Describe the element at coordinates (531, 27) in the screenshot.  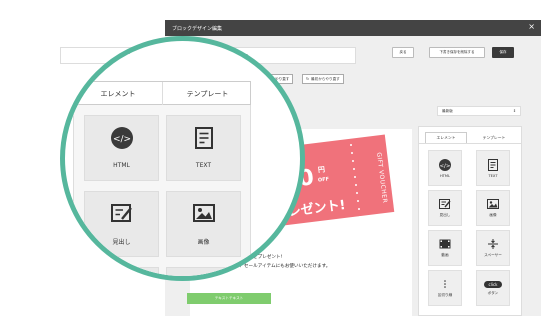
I see `close-icon: ×` at that location.